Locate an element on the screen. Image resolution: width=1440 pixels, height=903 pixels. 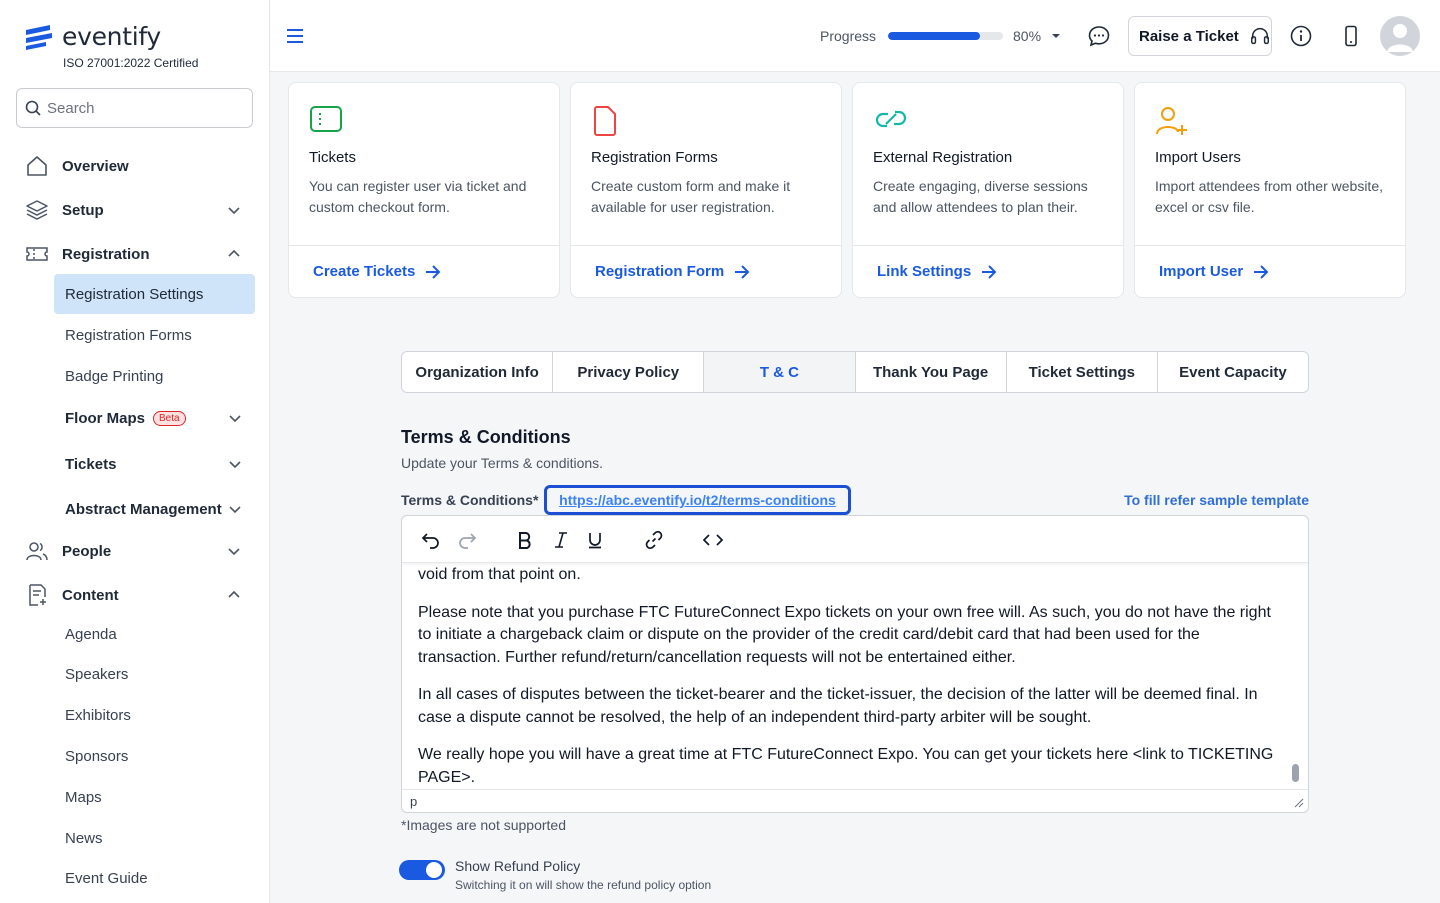
mobile-icon is located at coordinates (1351, 36).